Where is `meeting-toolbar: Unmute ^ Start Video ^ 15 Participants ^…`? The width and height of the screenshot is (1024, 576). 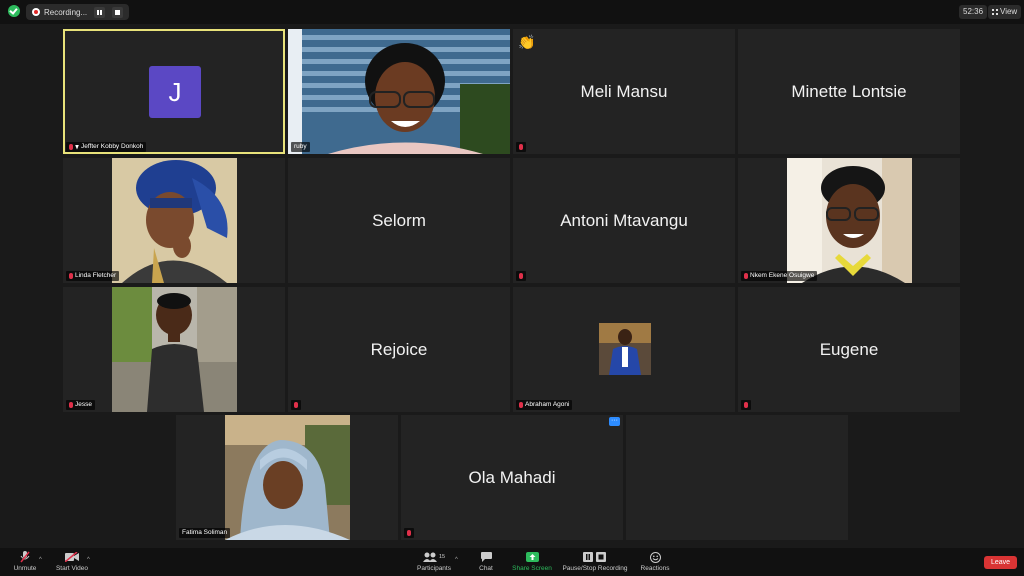 meeting-toolbar: Unmute ^ Start Video ^ 15 Participants ^… is located at coordinates (512, 562).